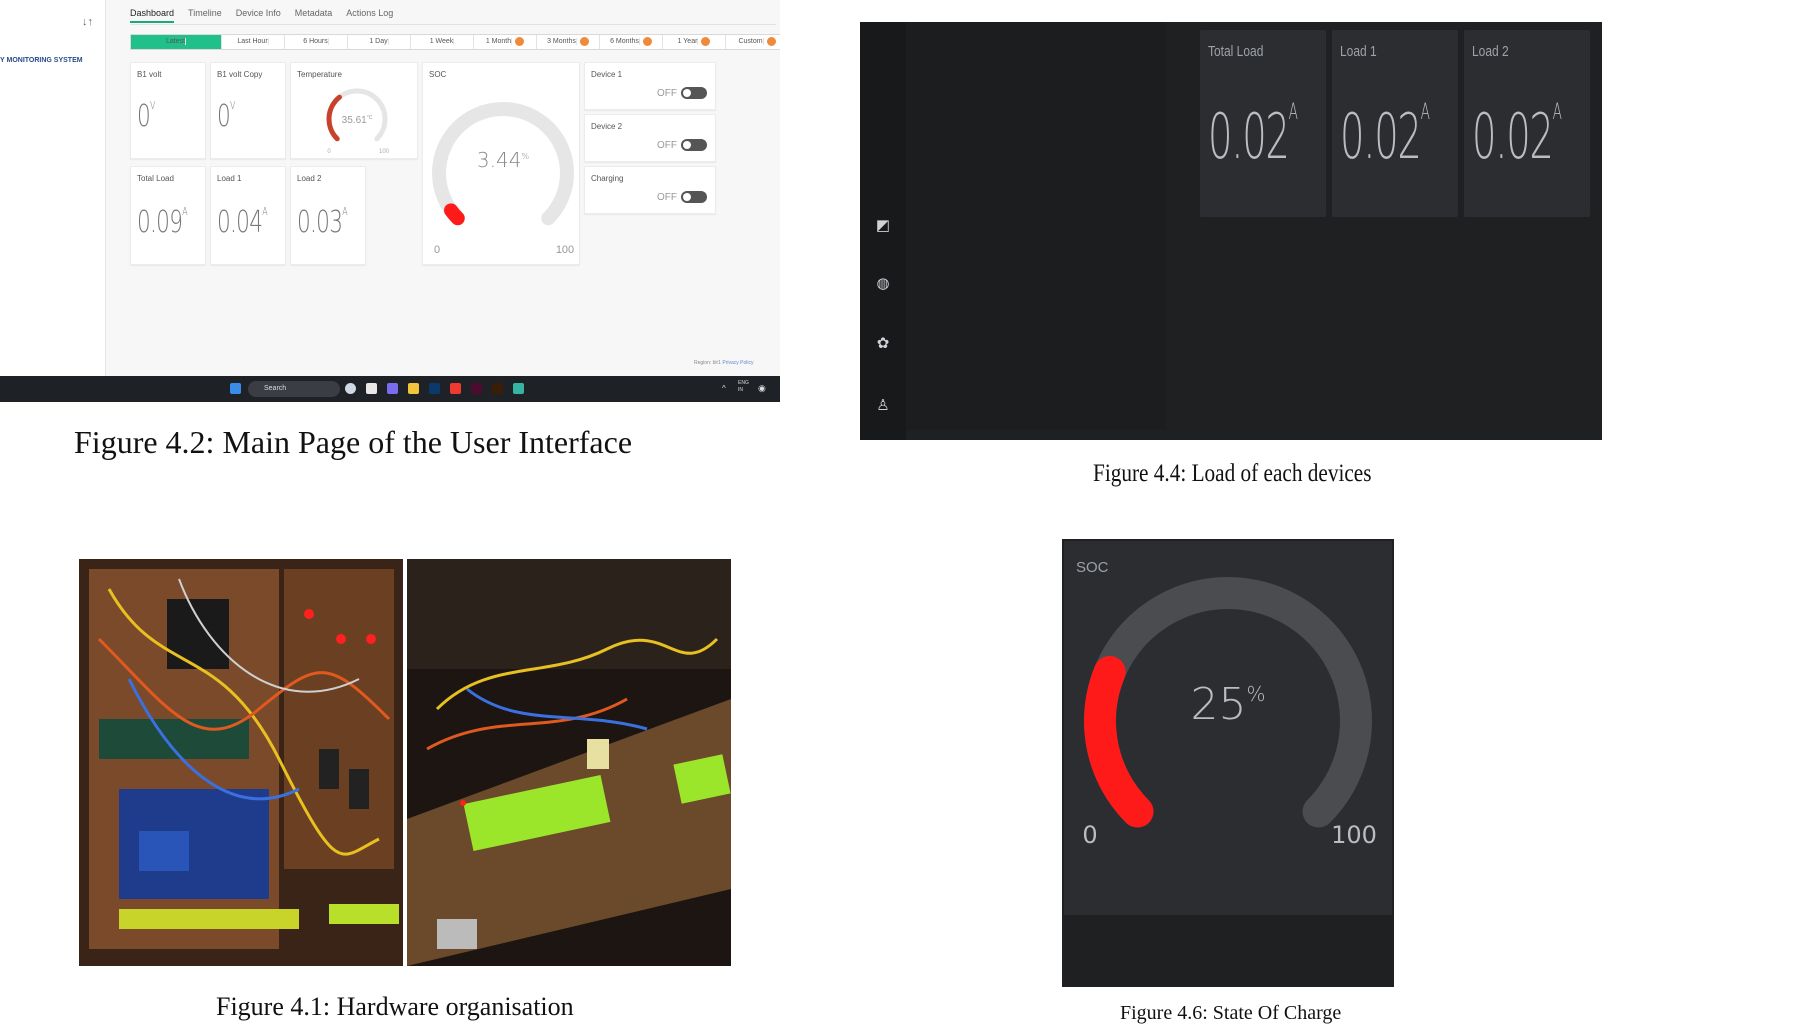 Image resolution: width=1804 pixels, height=1036 pixels. Describe the element at coordinates (569, 762) in the screenshot. I see `hardware-photo-right` at that location.